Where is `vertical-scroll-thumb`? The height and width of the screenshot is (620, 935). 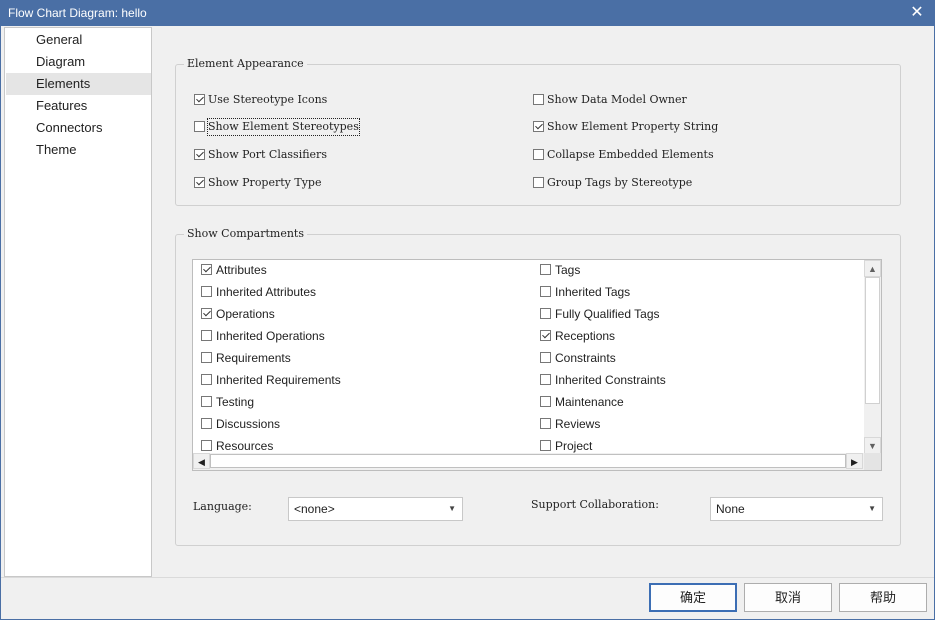 vertical-scroll-thumb is located at coordinates (872, 340).